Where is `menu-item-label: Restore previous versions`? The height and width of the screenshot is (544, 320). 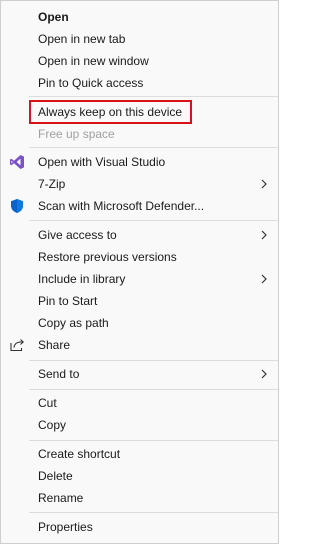 menu-item-label: Restore previous versions is located at coordinates (107, 257).